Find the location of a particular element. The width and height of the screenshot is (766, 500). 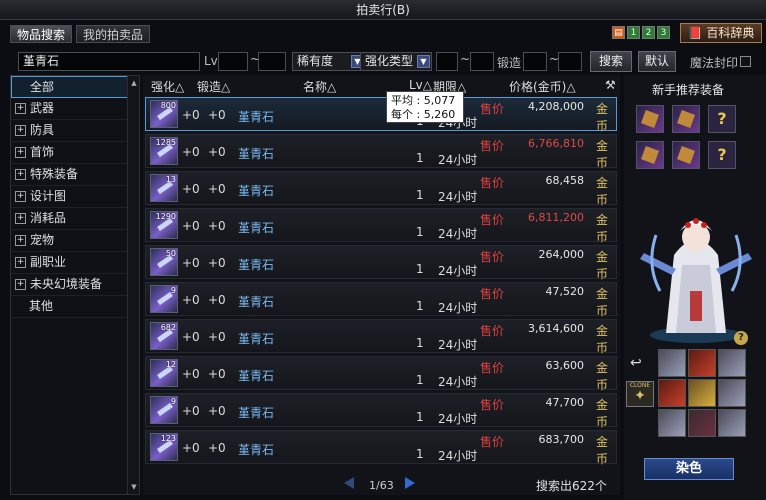

book-icon: 📕 is located at coordinates (695, 33).